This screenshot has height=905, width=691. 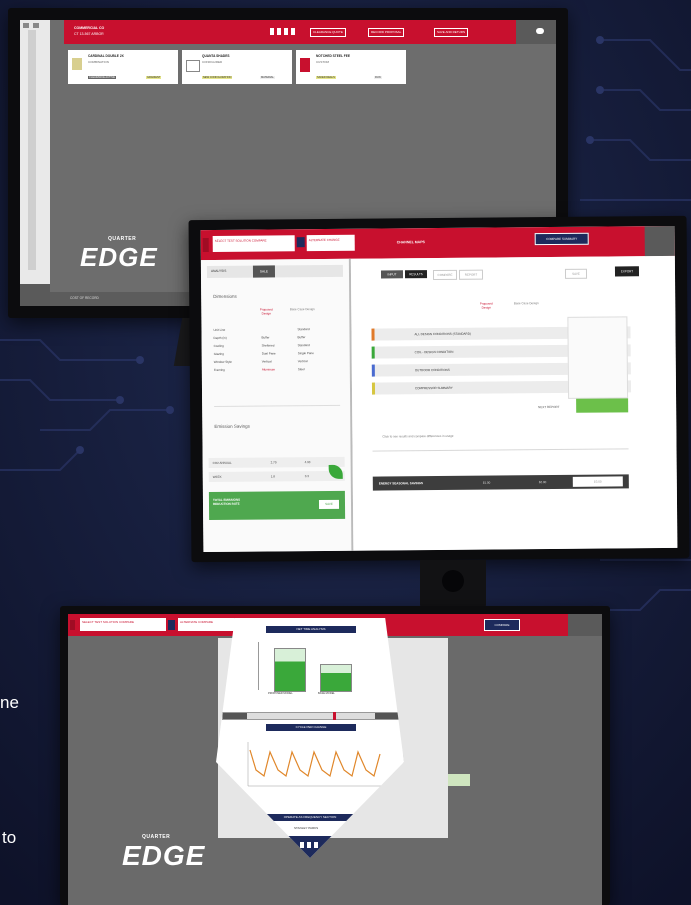 I want to click on tab-input: INPUT, so click(x=392, y=274).